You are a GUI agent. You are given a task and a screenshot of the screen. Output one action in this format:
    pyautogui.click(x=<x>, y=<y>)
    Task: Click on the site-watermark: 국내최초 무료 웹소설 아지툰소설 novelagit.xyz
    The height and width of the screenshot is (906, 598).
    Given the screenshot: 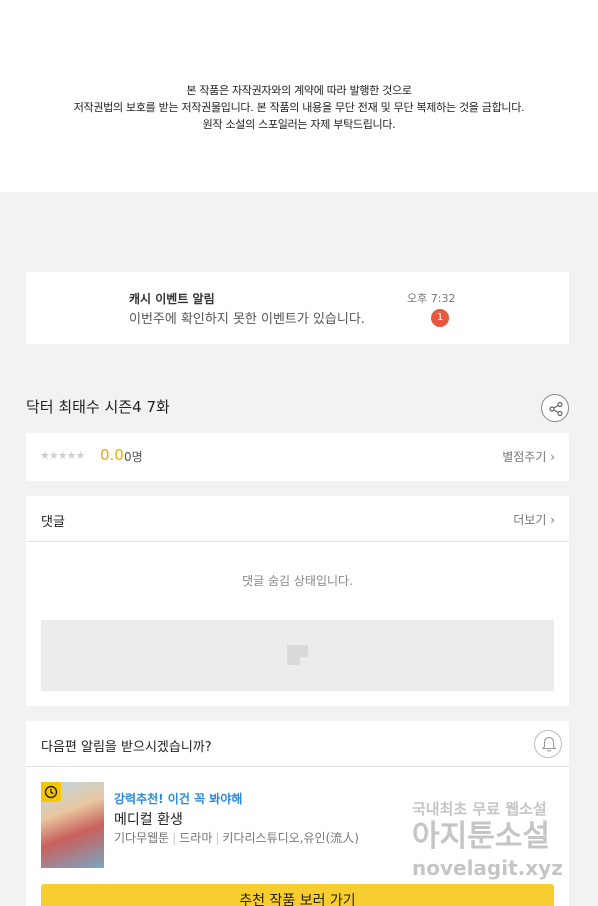 What is the action you would take?
    pyautogui.click(x=497, y=840)
    